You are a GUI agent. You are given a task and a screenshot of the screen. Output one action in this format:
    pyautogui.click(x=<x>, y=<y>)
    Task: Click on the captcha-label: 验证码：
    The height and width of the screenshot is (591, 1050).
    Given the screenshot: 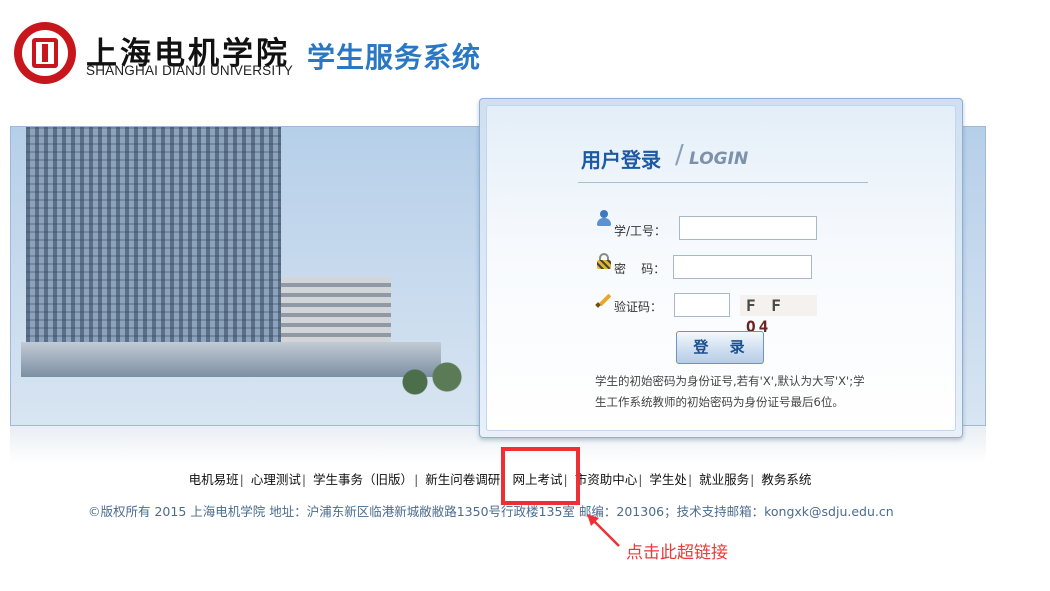 What is the action you would take?
    pyautogui.click(x=638, y=307)
    